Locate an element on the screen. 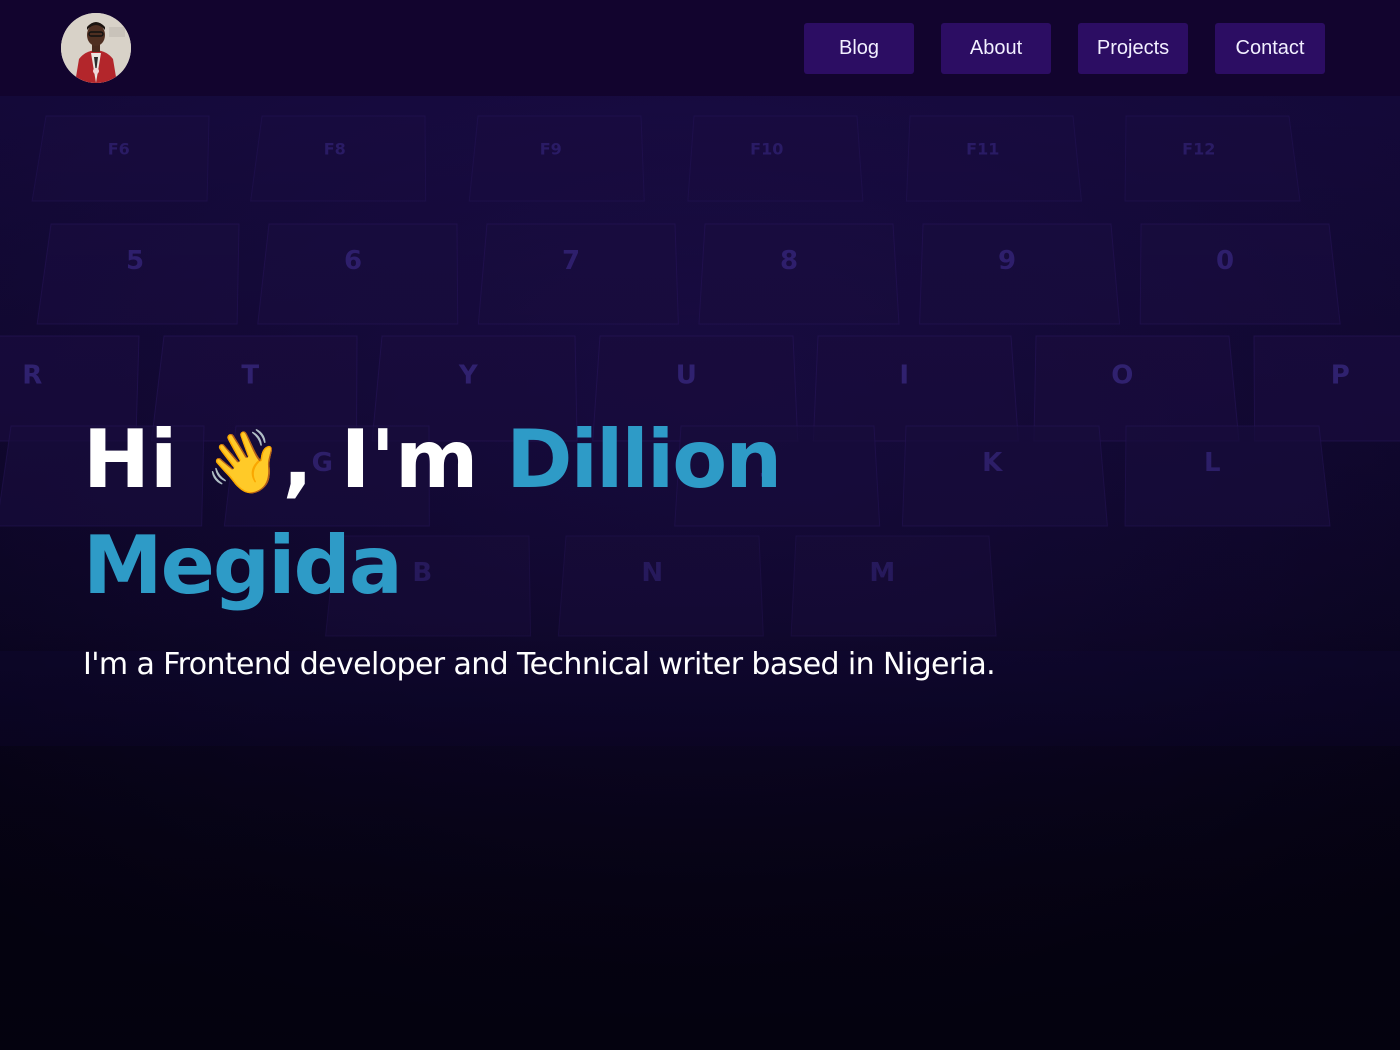 The image size is (1400, 1050). site-header: Blog About Projects Contact is located at coordinates (700, 48).